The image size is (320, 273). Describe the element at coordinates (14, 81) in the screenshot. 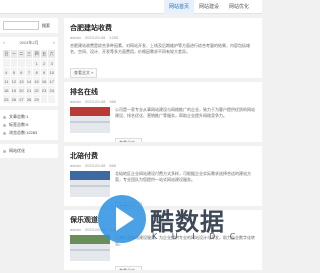

I see `calendar-day: 12` at that location.